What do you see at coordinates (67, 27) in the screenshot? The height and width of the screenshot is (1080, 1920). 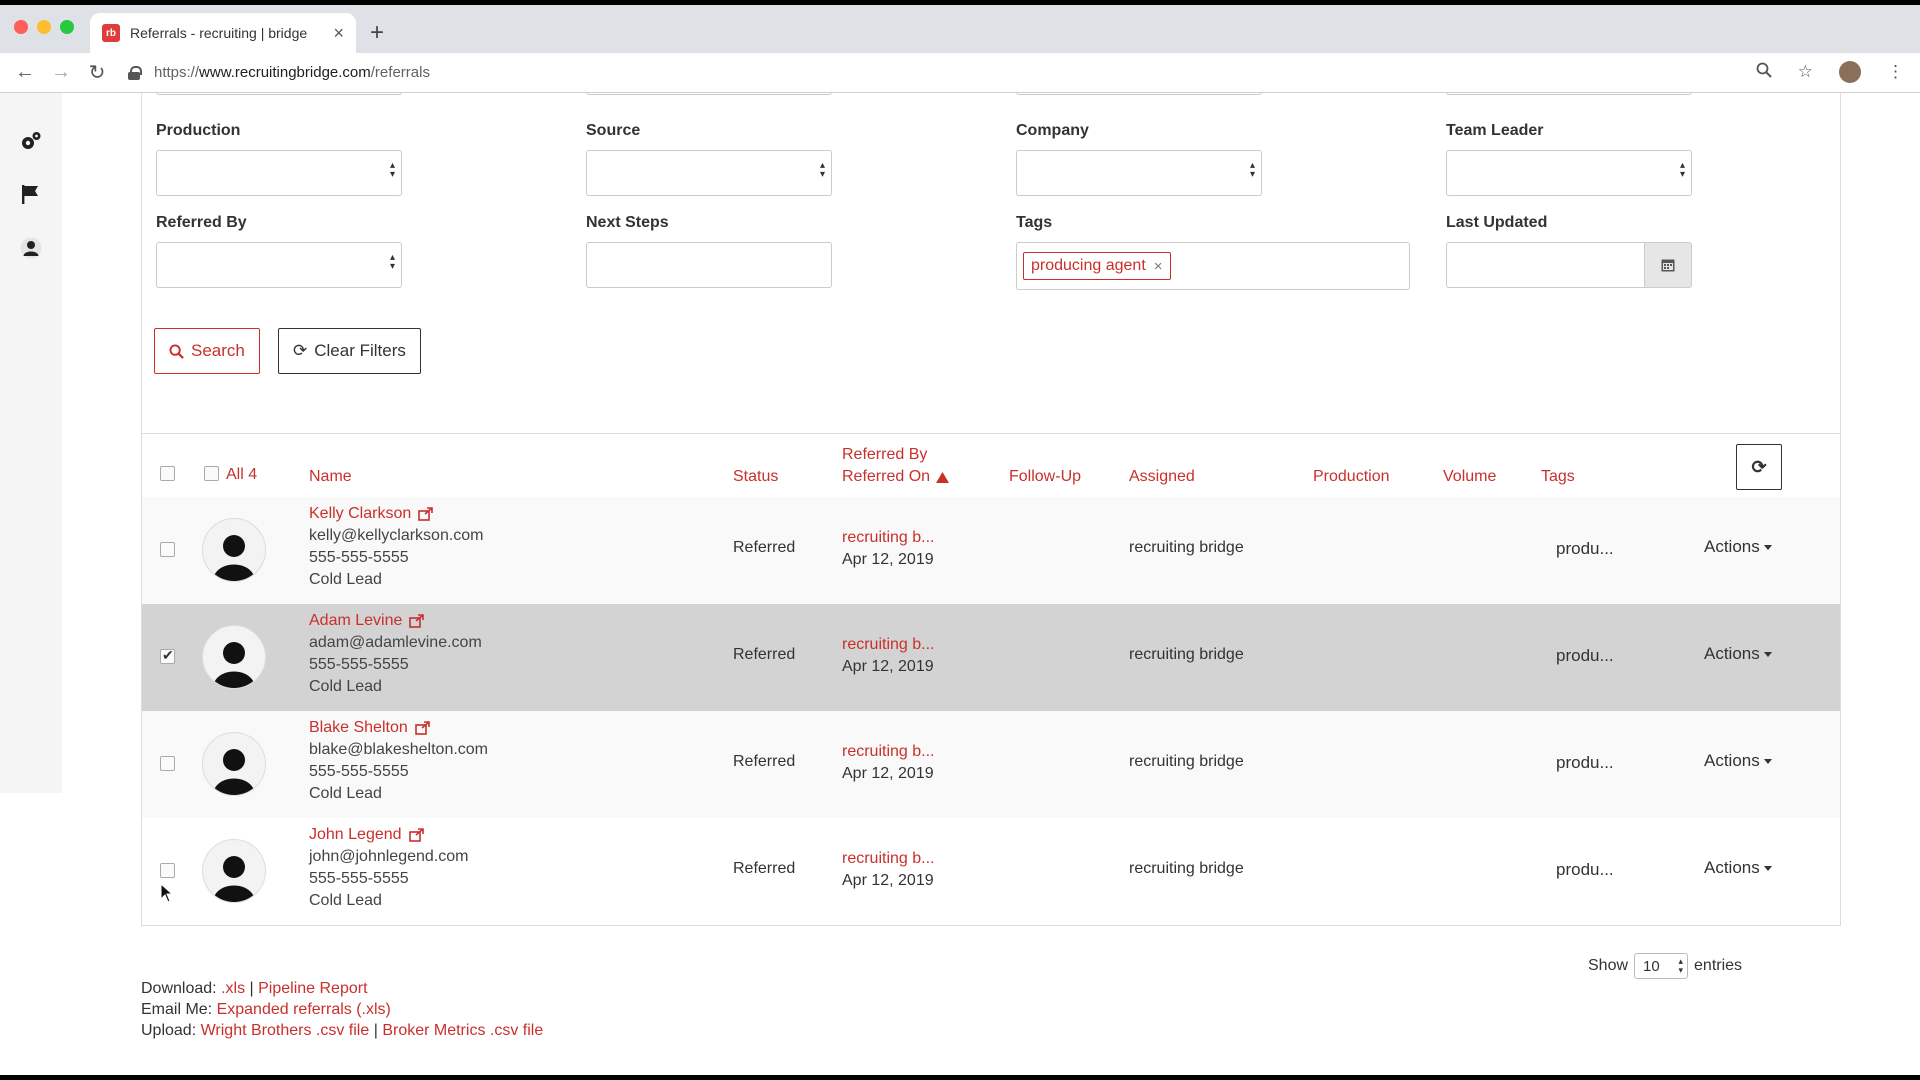 I see `maximize-window-button` at bounding box center [67, 27].